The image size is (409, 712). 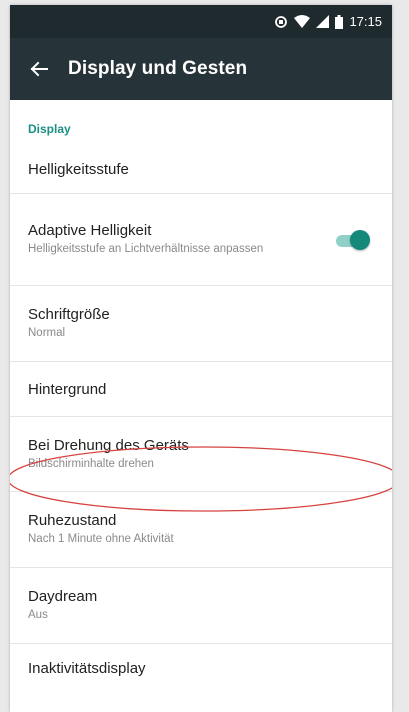 I want to click on setting-title: Bei Drehung des Geräts, so click(x=108, y=445).